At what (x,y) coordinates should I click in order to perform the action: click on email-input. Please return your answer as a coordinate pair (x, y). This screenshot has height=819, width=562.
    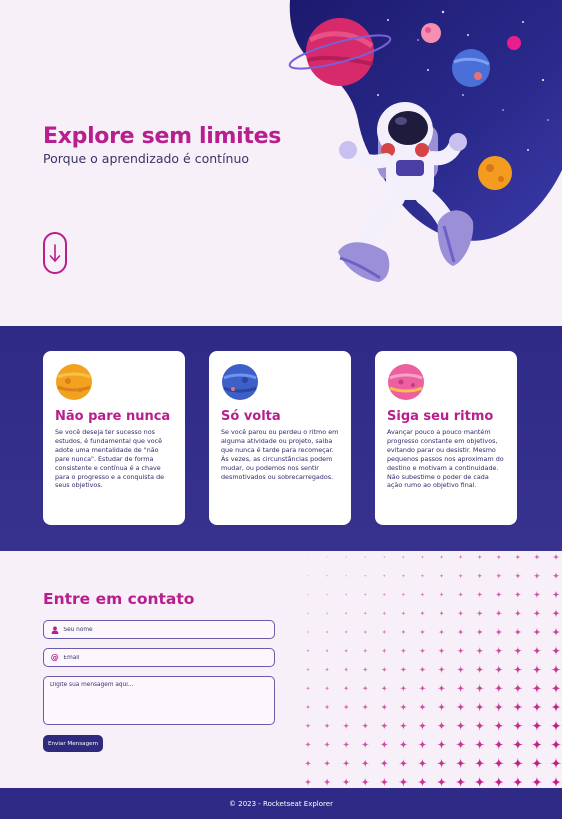
    Looking at the image, I should click on (168, 657).